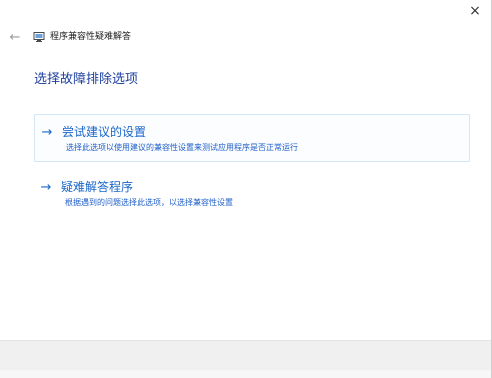  I want to click on close-icon: ×, so click(475, 11).